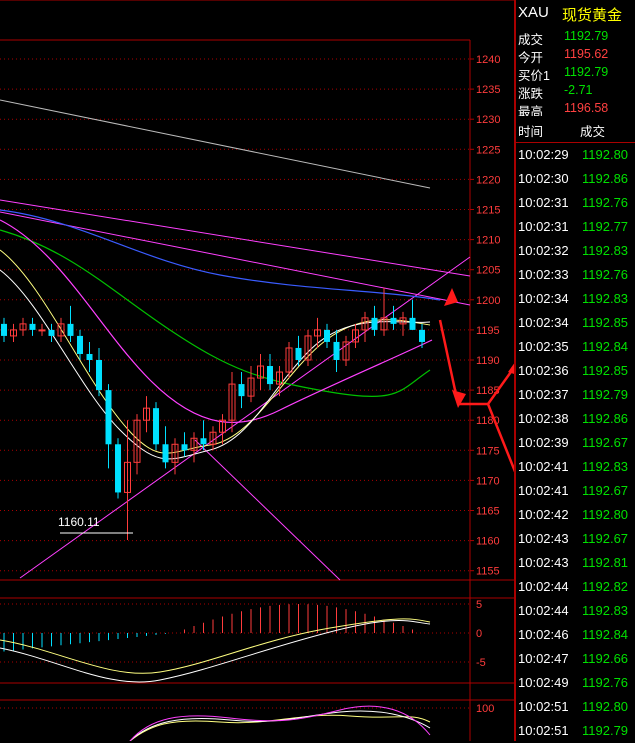 Image resolution: width=635 pixels, height=743 pixels. I want to click on quote-row: 今开 1195.62, so click(575, 54).